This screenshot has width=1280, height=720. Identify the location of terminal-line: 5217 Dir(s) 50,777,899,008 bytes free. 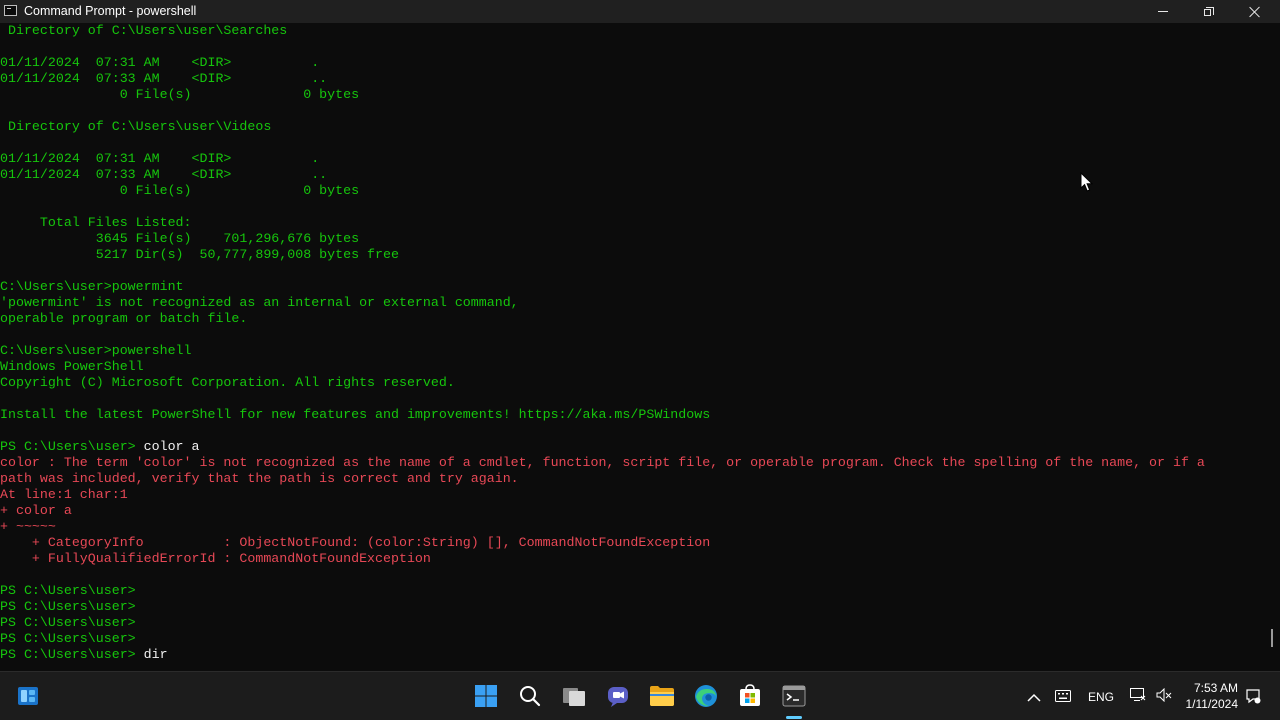
(199, 255).